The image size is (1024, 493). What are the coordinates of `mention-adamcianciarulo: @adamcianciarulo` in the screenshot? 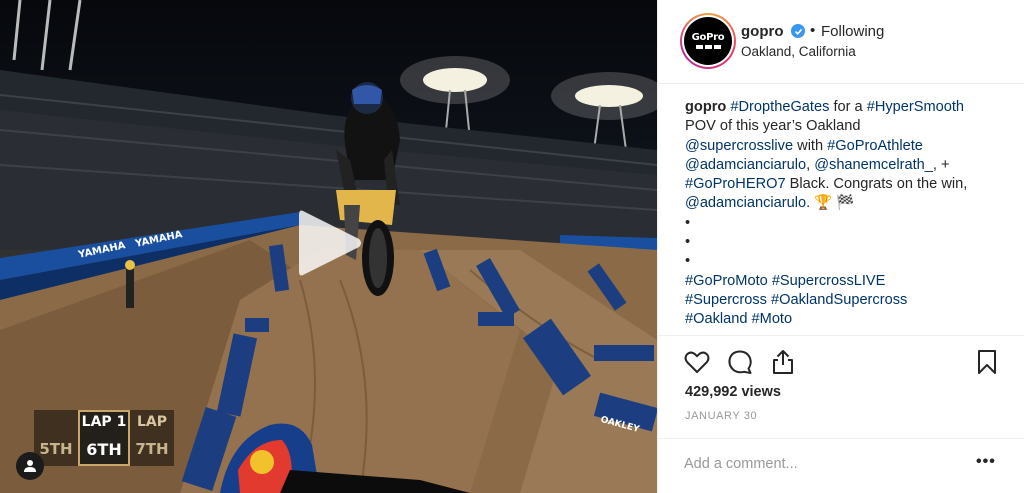 It's located at (745, 165).